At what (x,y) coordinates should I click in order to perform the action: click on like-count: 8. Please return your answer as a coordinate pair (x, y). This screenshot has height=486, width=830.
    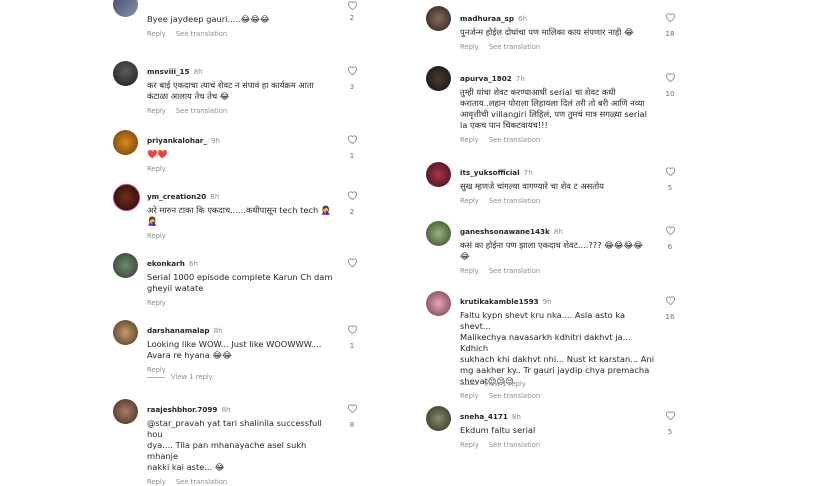
    Looking at the image, I should click on (352, 424).